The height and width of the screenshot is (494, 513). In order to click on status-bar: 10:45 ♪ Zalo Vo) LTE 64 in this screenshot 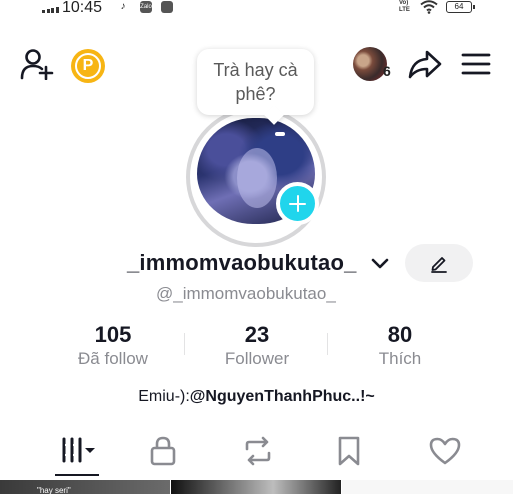, I will do `click(256, 9)`.